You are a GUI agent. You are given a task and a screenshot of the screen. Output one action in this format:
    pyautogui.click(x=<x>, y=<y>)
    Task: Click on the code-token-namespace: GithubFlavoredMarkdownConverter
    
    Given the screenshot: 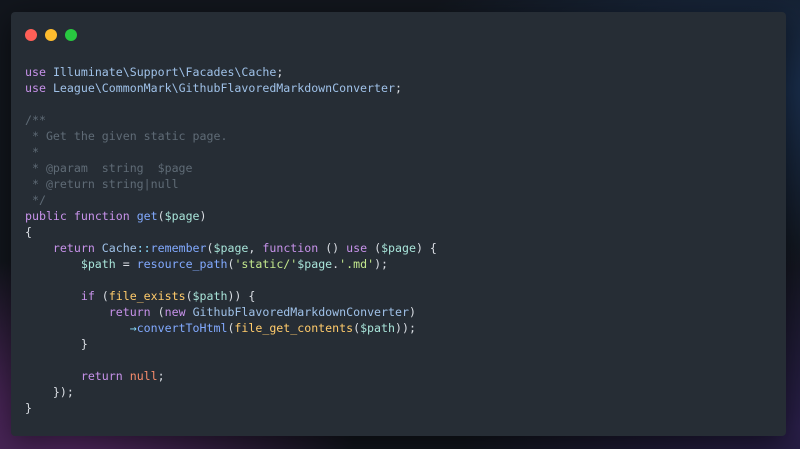 What is the action you would take?
    pyautogui.click(x=300, y=312)
    